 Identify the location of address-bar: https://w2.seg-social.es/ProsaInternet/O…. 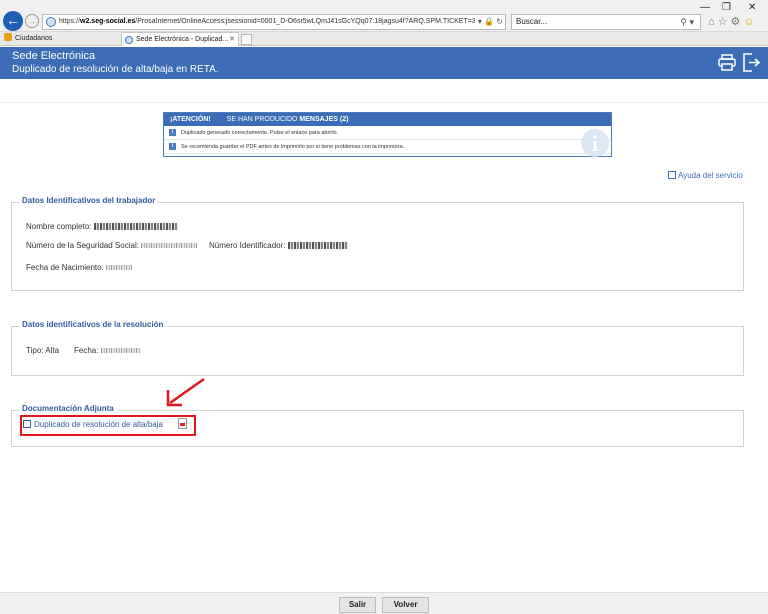
(274, 22).